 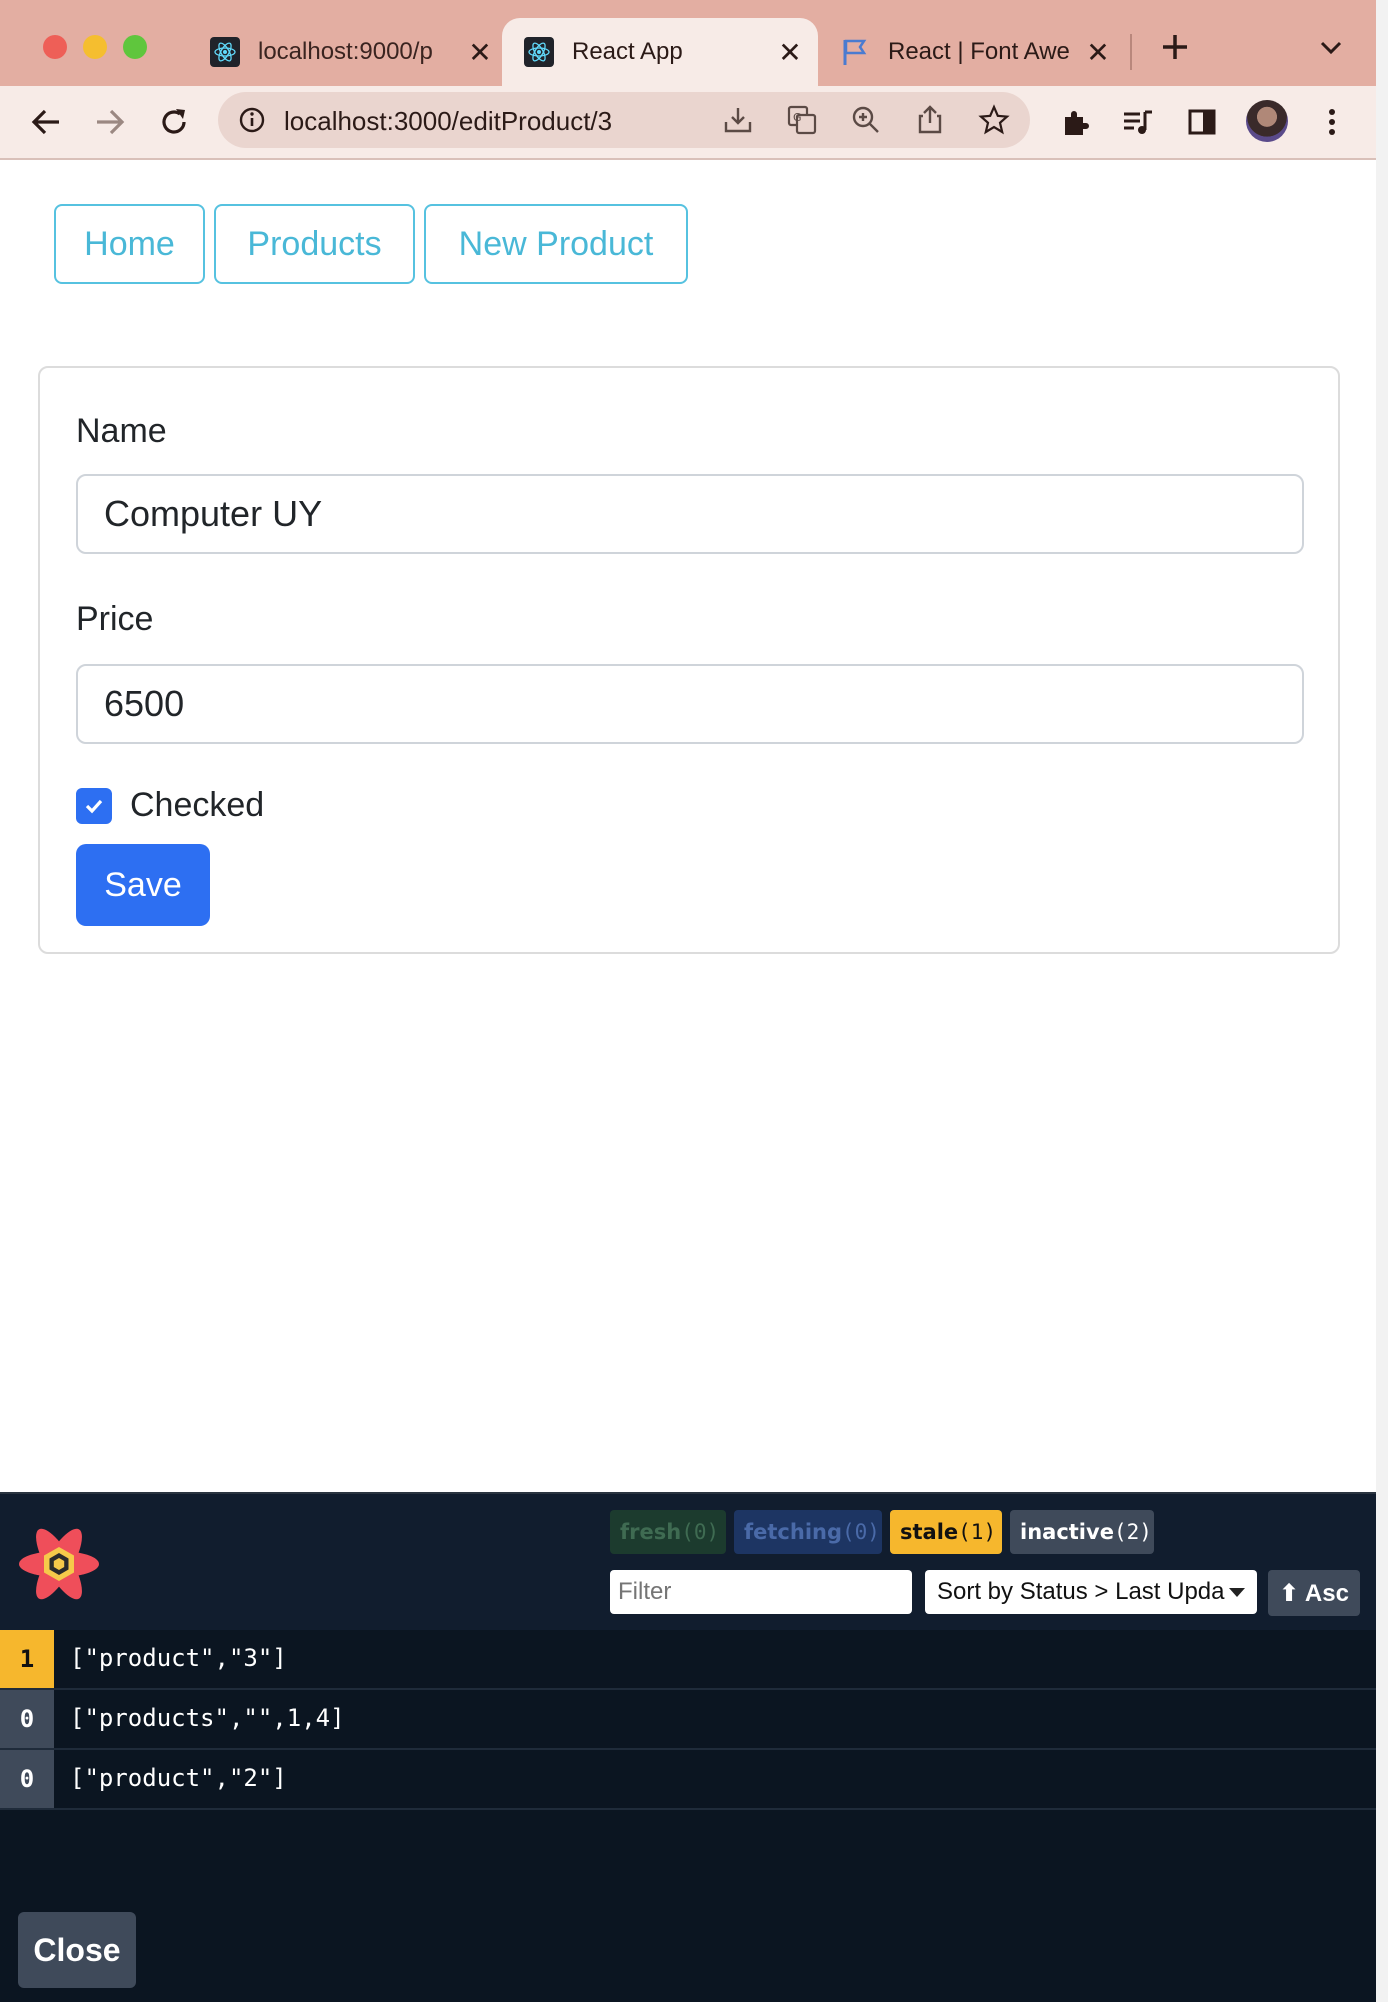 What do you see at coordinates (866, 120) in the screenshot?
I see `zoom-icon` at bounding box center [866, 120].